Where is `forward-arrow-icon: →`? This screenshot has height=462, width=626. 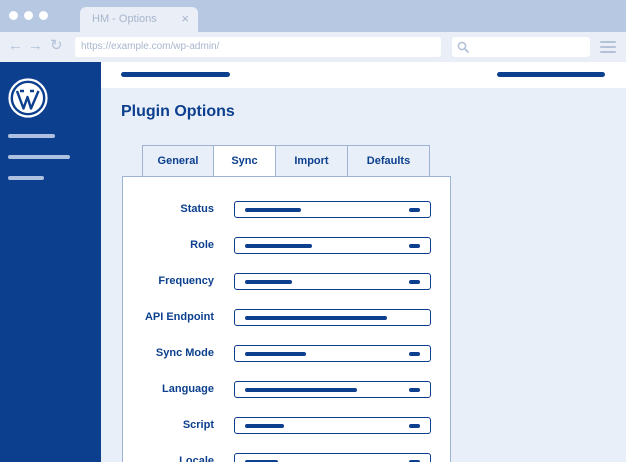 forward-arrow-icon: → is located at coordinates (35, 46).